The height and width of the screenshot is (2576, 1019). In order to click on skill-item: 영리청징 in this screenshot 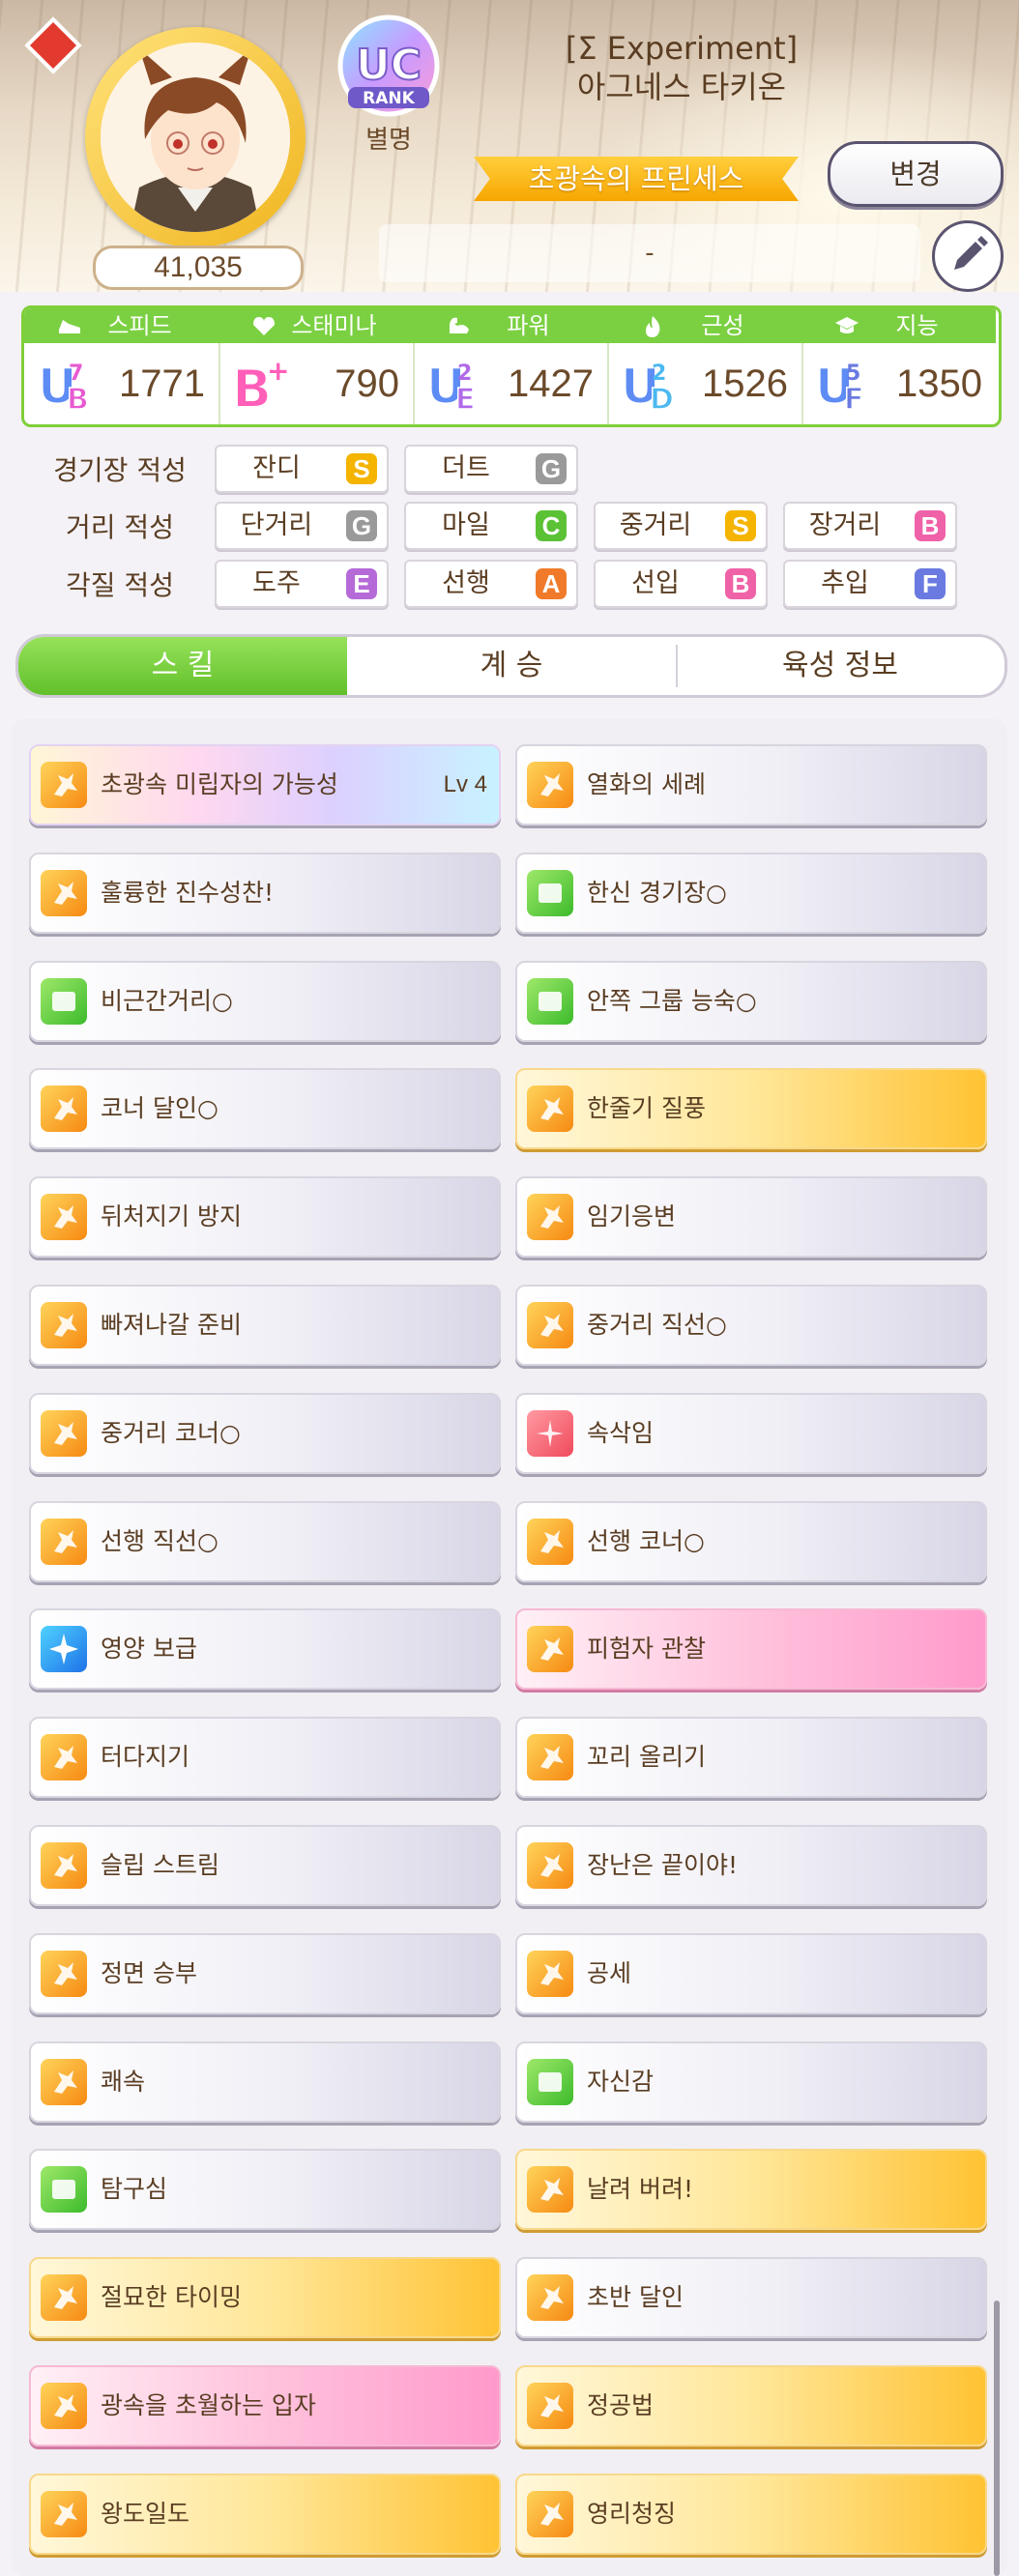, I will do `click(751, 2514)`.